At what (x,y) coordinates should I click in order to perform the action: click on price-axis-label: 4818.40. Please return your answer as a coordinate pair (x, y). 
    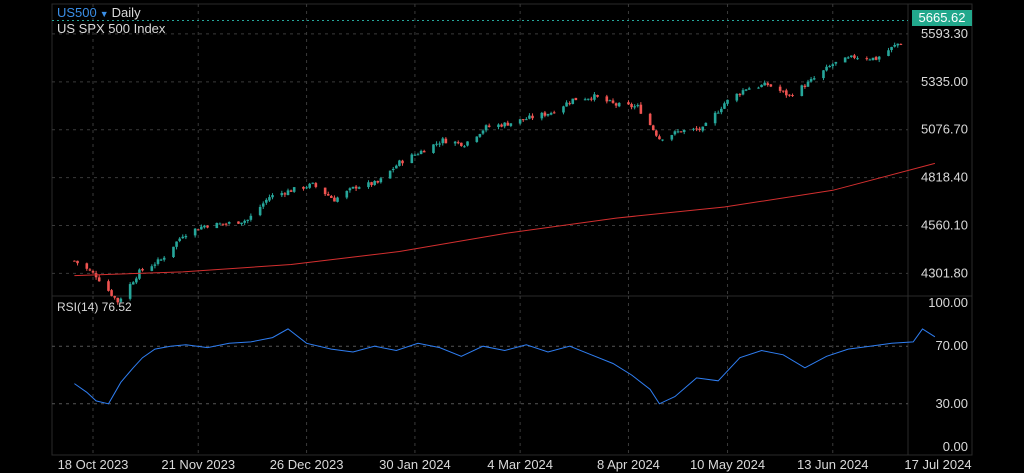
    Looking at the image, I should click on (944, 177).